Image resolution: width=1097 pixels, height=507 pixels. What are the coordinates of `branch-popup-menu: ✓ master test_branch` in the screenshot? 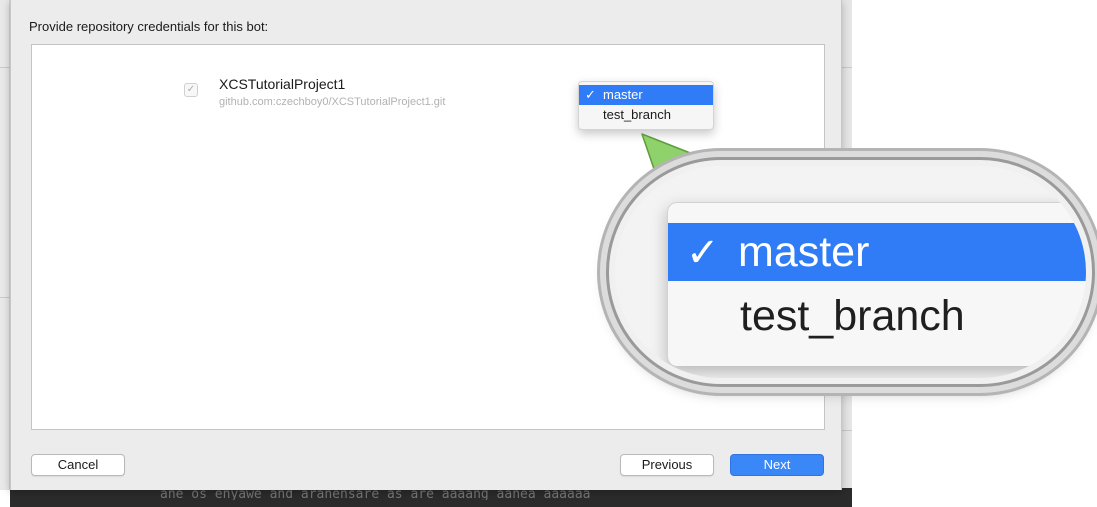 It's located at (646, 105).